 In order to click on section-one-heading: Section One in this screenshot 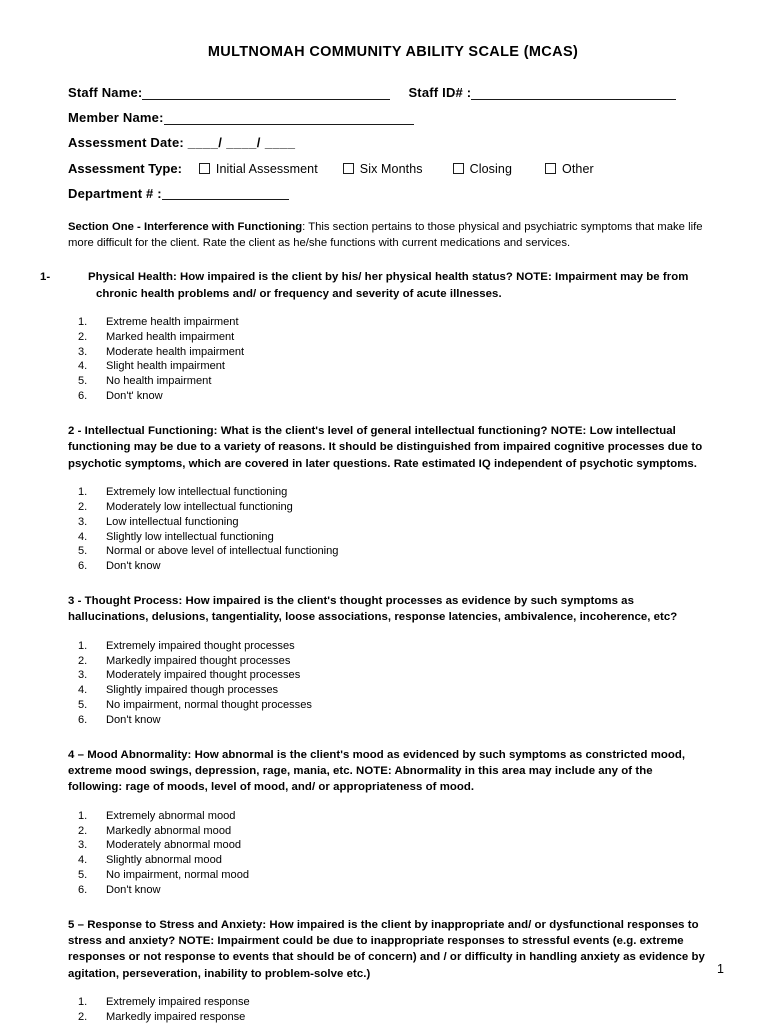, I will do `click(101, 227)`.